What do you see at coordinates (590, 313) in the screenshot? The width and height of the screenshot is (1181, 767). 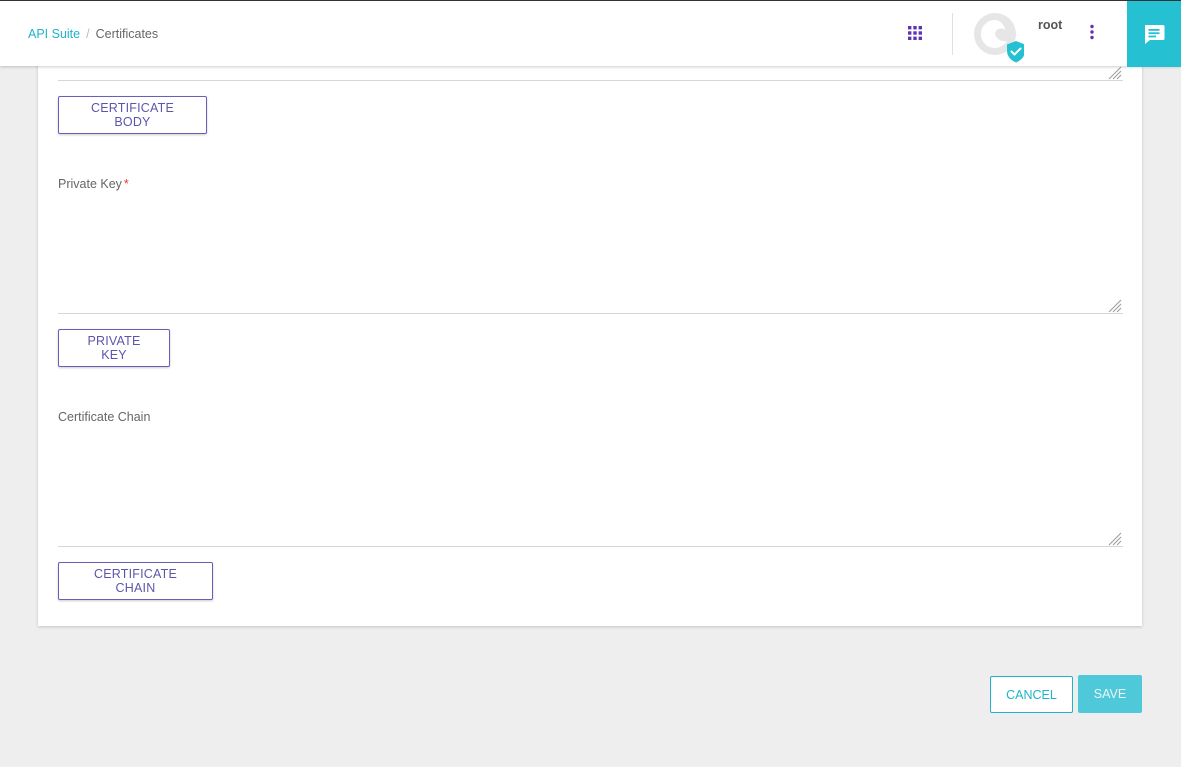 I see `private-key-underline` at bounding box center [590, 313].